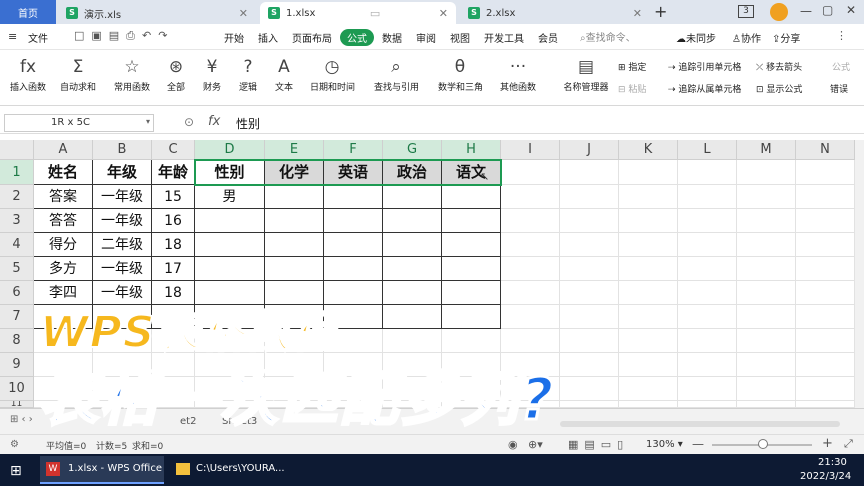  I want to click on eye-icon: ◉, so click(513, 444).